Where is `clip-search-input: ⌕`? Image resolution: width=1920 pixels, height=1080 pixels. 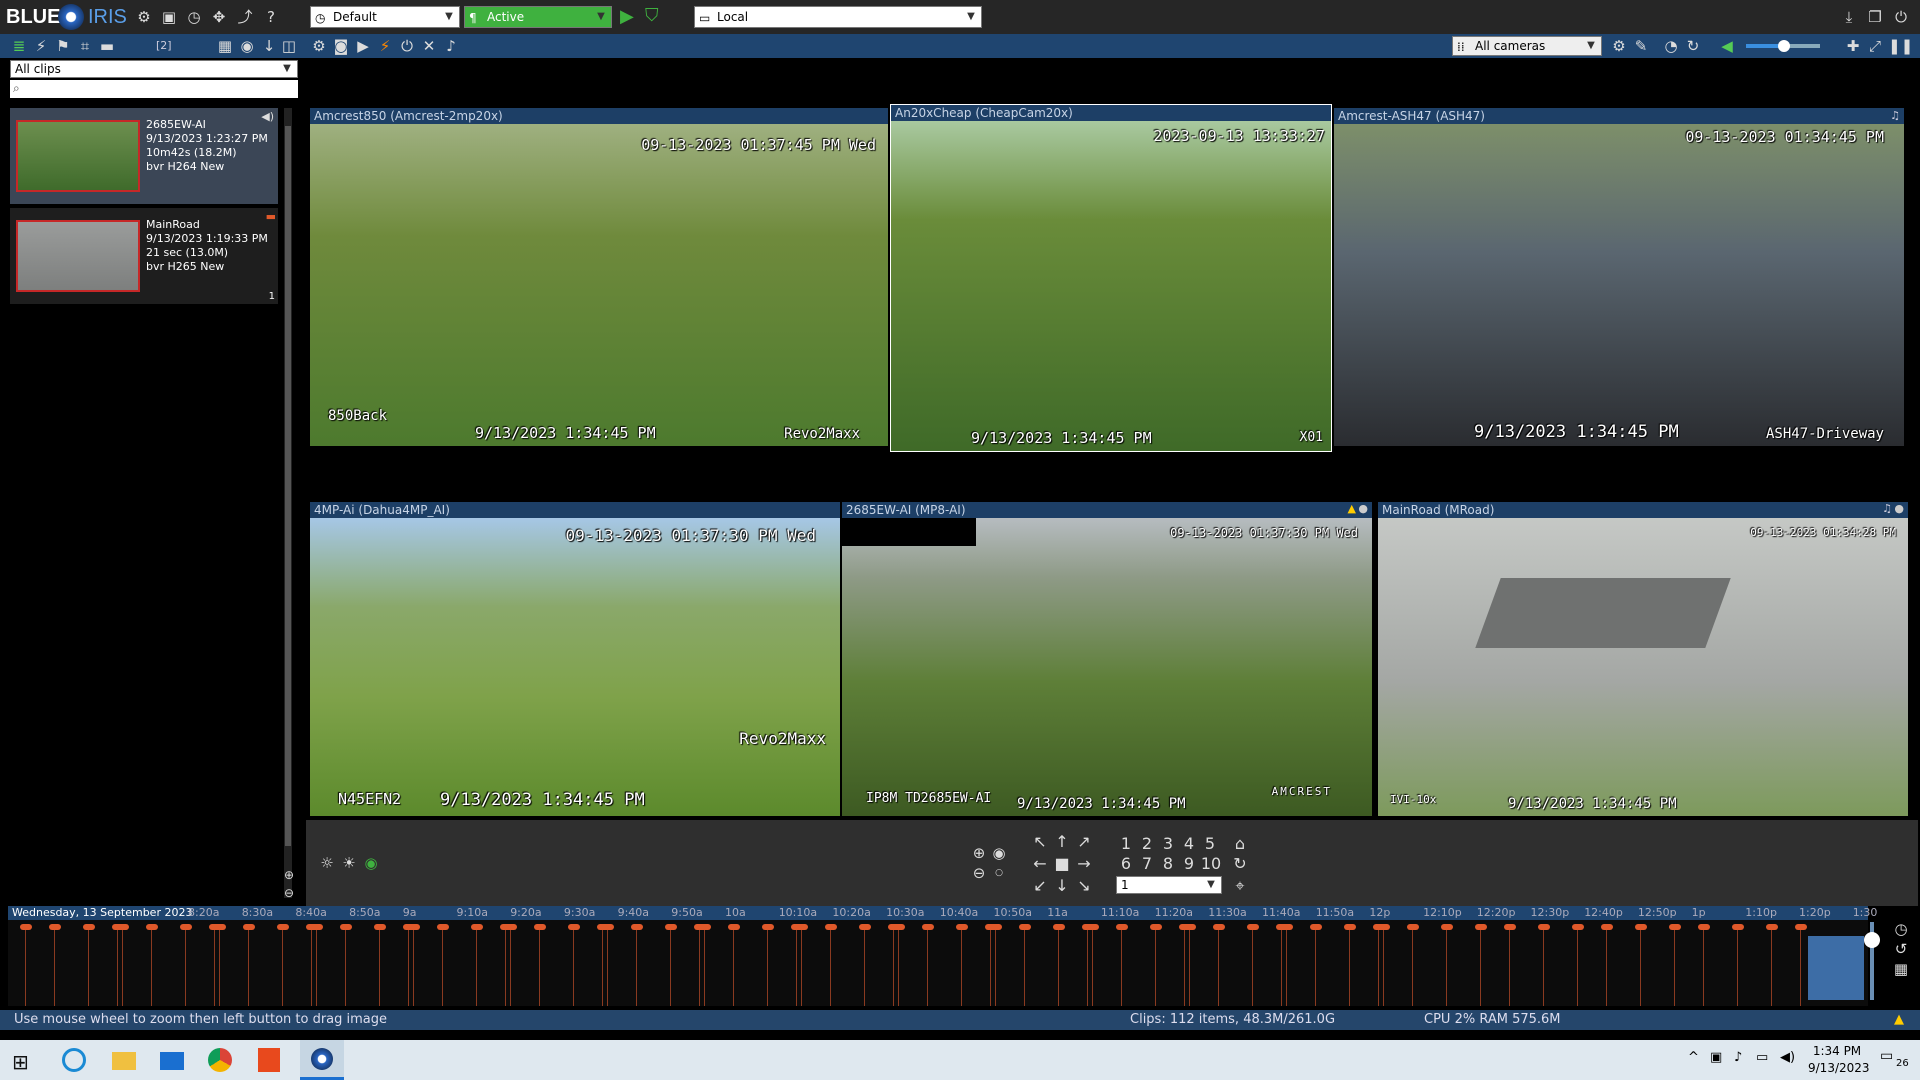 clip-search-input: ⌕ is located at coordinates (154, 89).